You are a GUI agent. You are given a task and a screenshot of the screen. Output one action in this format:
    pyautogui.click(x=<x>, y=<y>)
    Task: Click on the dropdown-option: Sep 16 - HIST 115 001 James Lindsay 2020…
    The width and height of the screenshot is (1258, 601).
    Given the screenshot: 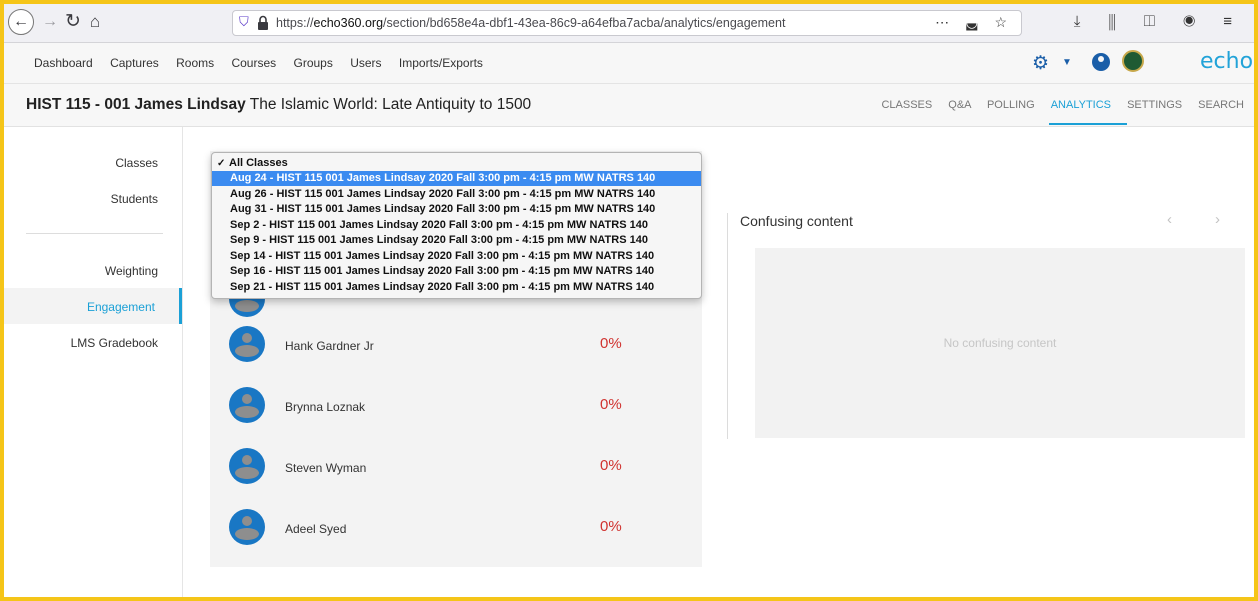 What is the action you would take?
    pyautogui.click(x=456, y=271)
    